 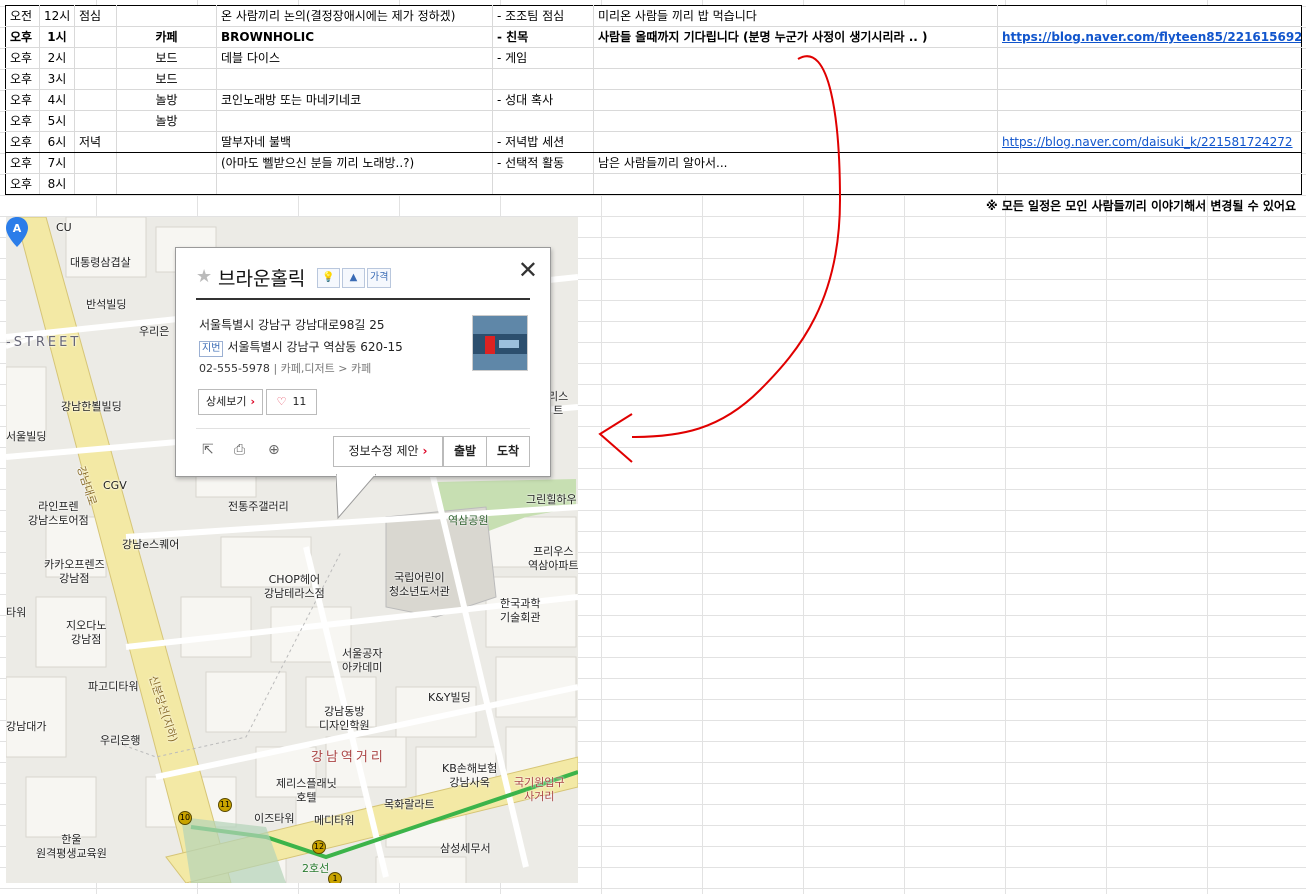 I want to click on map-label-gukgiwon: 국기원입구 사거리, so click(x=539, y=789).